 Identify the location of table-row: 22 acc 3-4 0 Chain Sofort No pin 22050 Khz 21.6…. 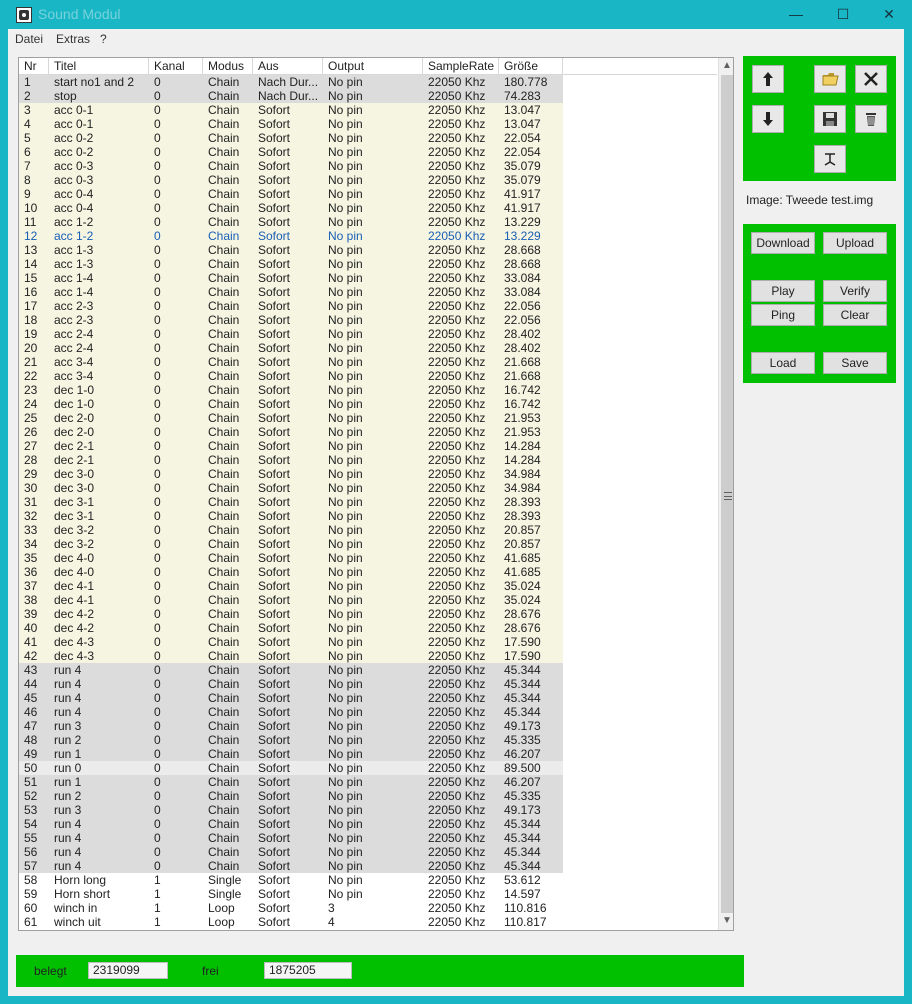
(291, 376).